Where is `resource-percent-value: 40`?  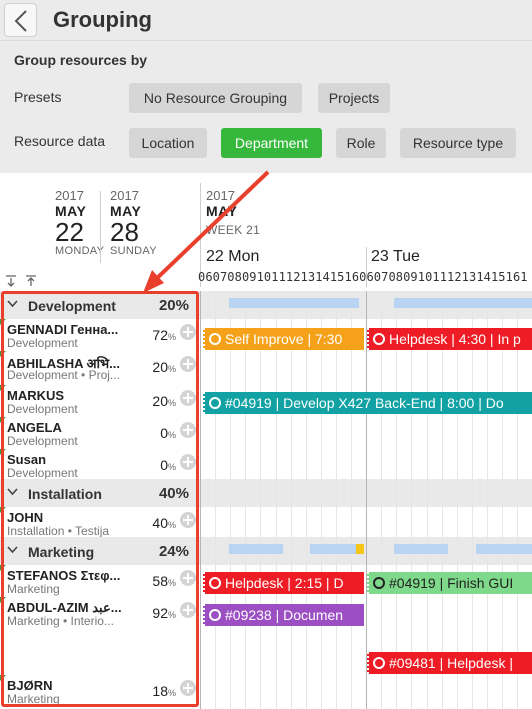
resource-percent-value: 40 is located at coordinates (160, 523).